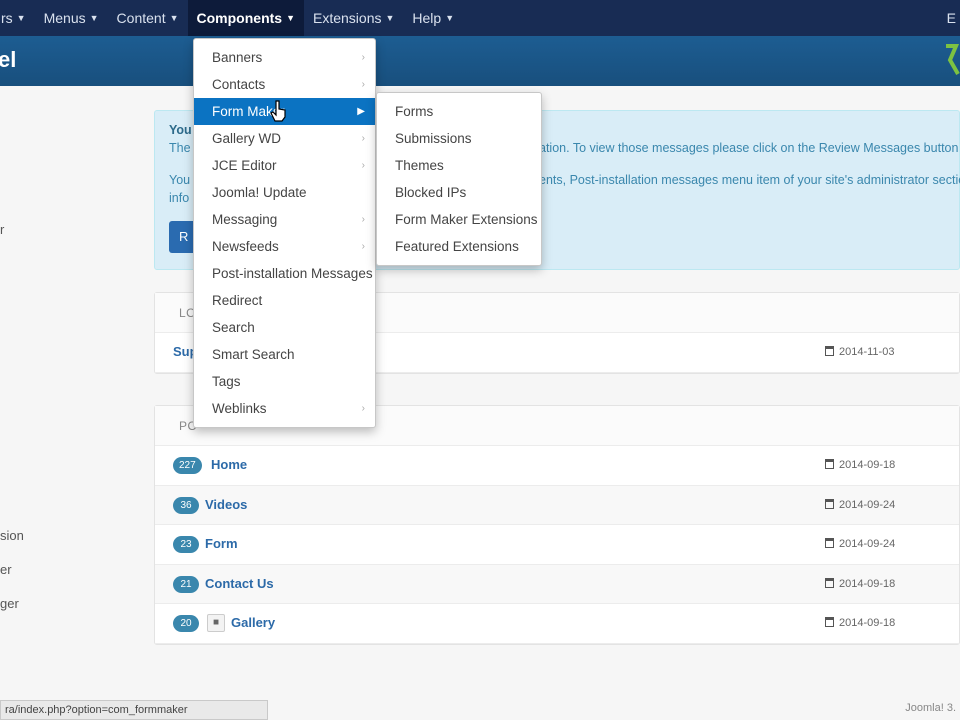 This screenshot has height=720, width=960. I want to click on article-link: Form, so click(221, 543).